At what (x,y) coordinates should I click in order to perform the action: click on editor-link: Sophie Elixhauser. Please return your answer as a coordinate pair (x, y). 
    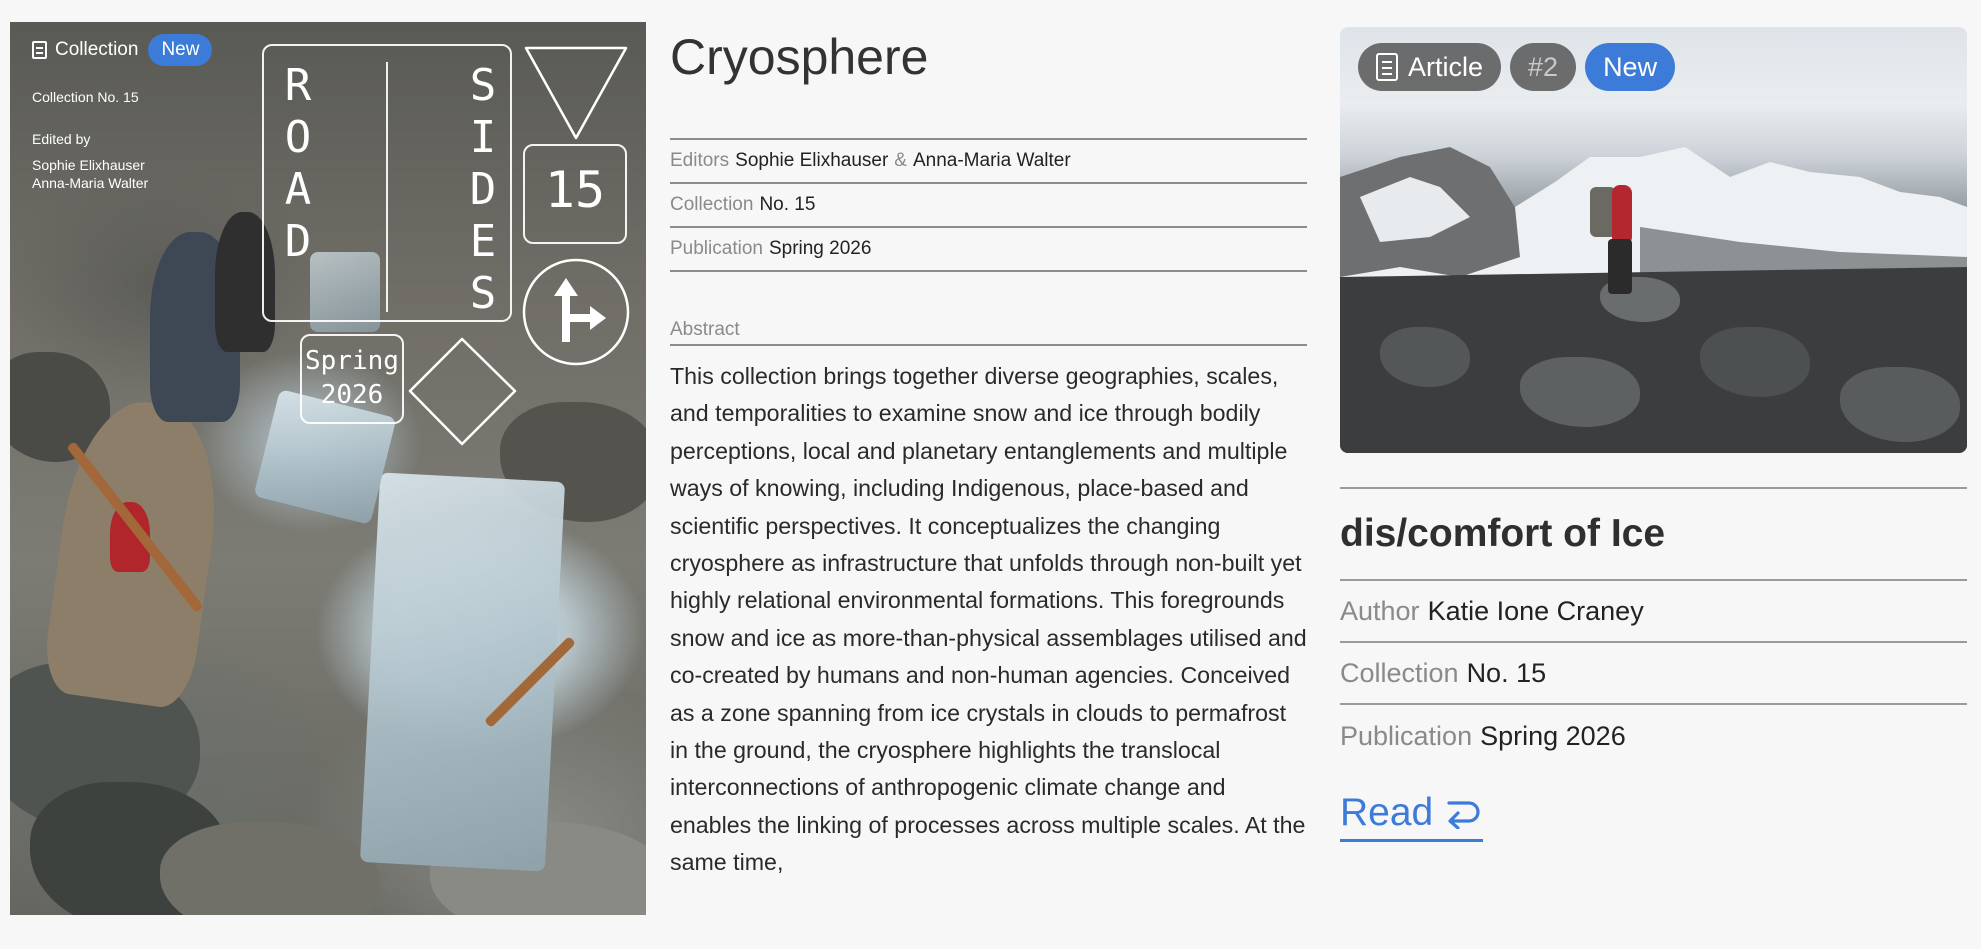
    Looking at the image, I should click on (811, 161).